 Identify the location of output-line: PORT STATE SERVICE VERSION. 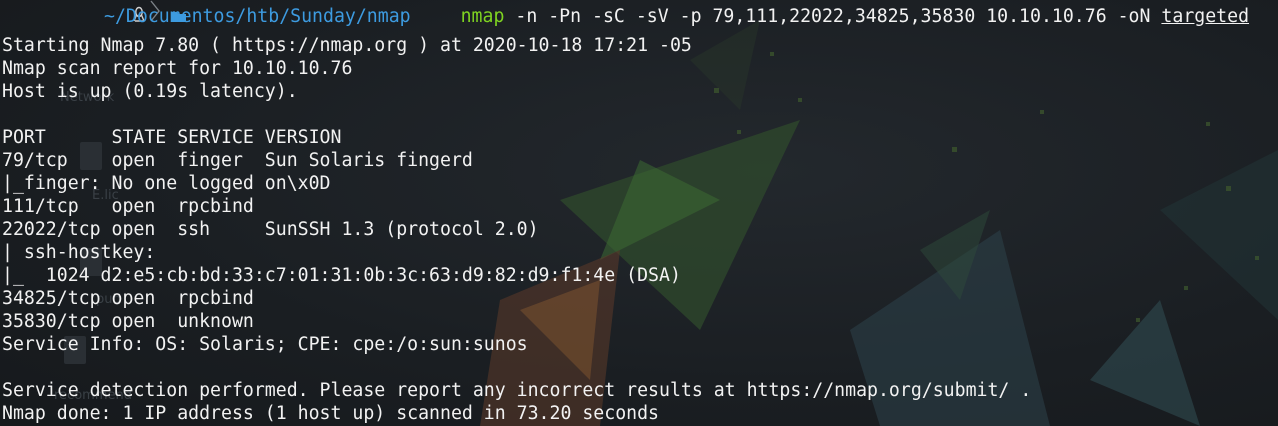
(172, 137).